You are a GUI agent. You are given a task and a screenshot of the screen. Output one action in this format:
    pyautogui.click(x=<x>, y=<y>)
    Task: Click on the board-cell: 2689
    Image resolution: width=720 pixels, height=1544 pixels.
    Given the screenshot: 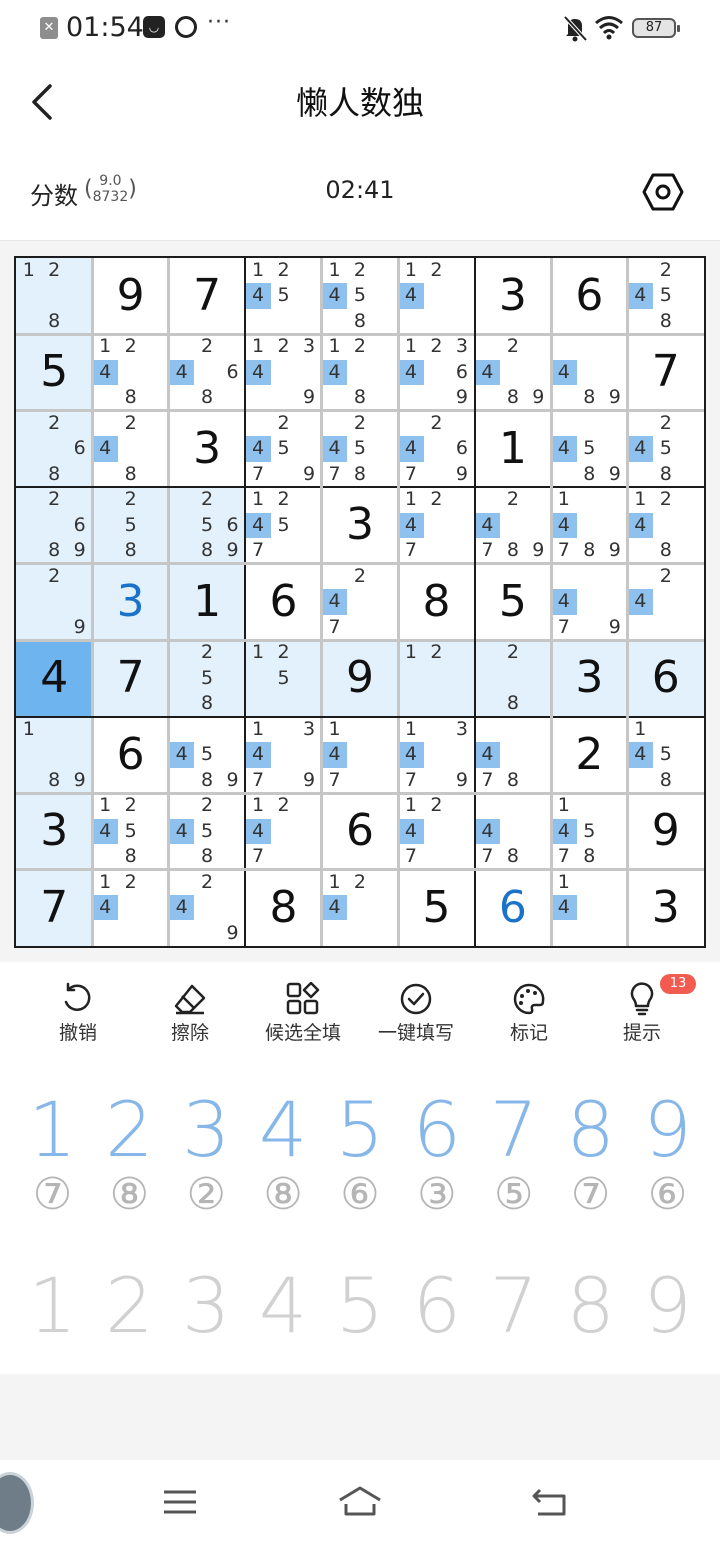 What is the action you would take?
    pyautogui.click(x=54, y=525)
    